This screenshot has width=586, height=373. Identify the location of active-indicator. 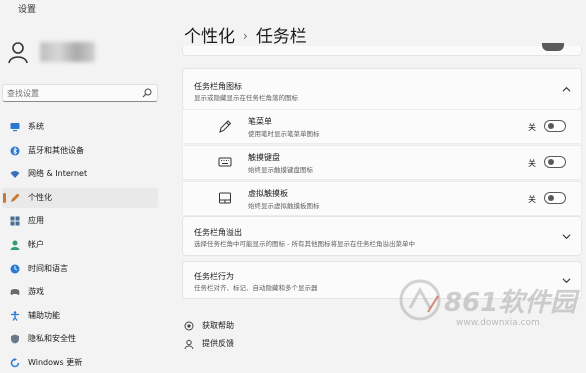
(4, 197).